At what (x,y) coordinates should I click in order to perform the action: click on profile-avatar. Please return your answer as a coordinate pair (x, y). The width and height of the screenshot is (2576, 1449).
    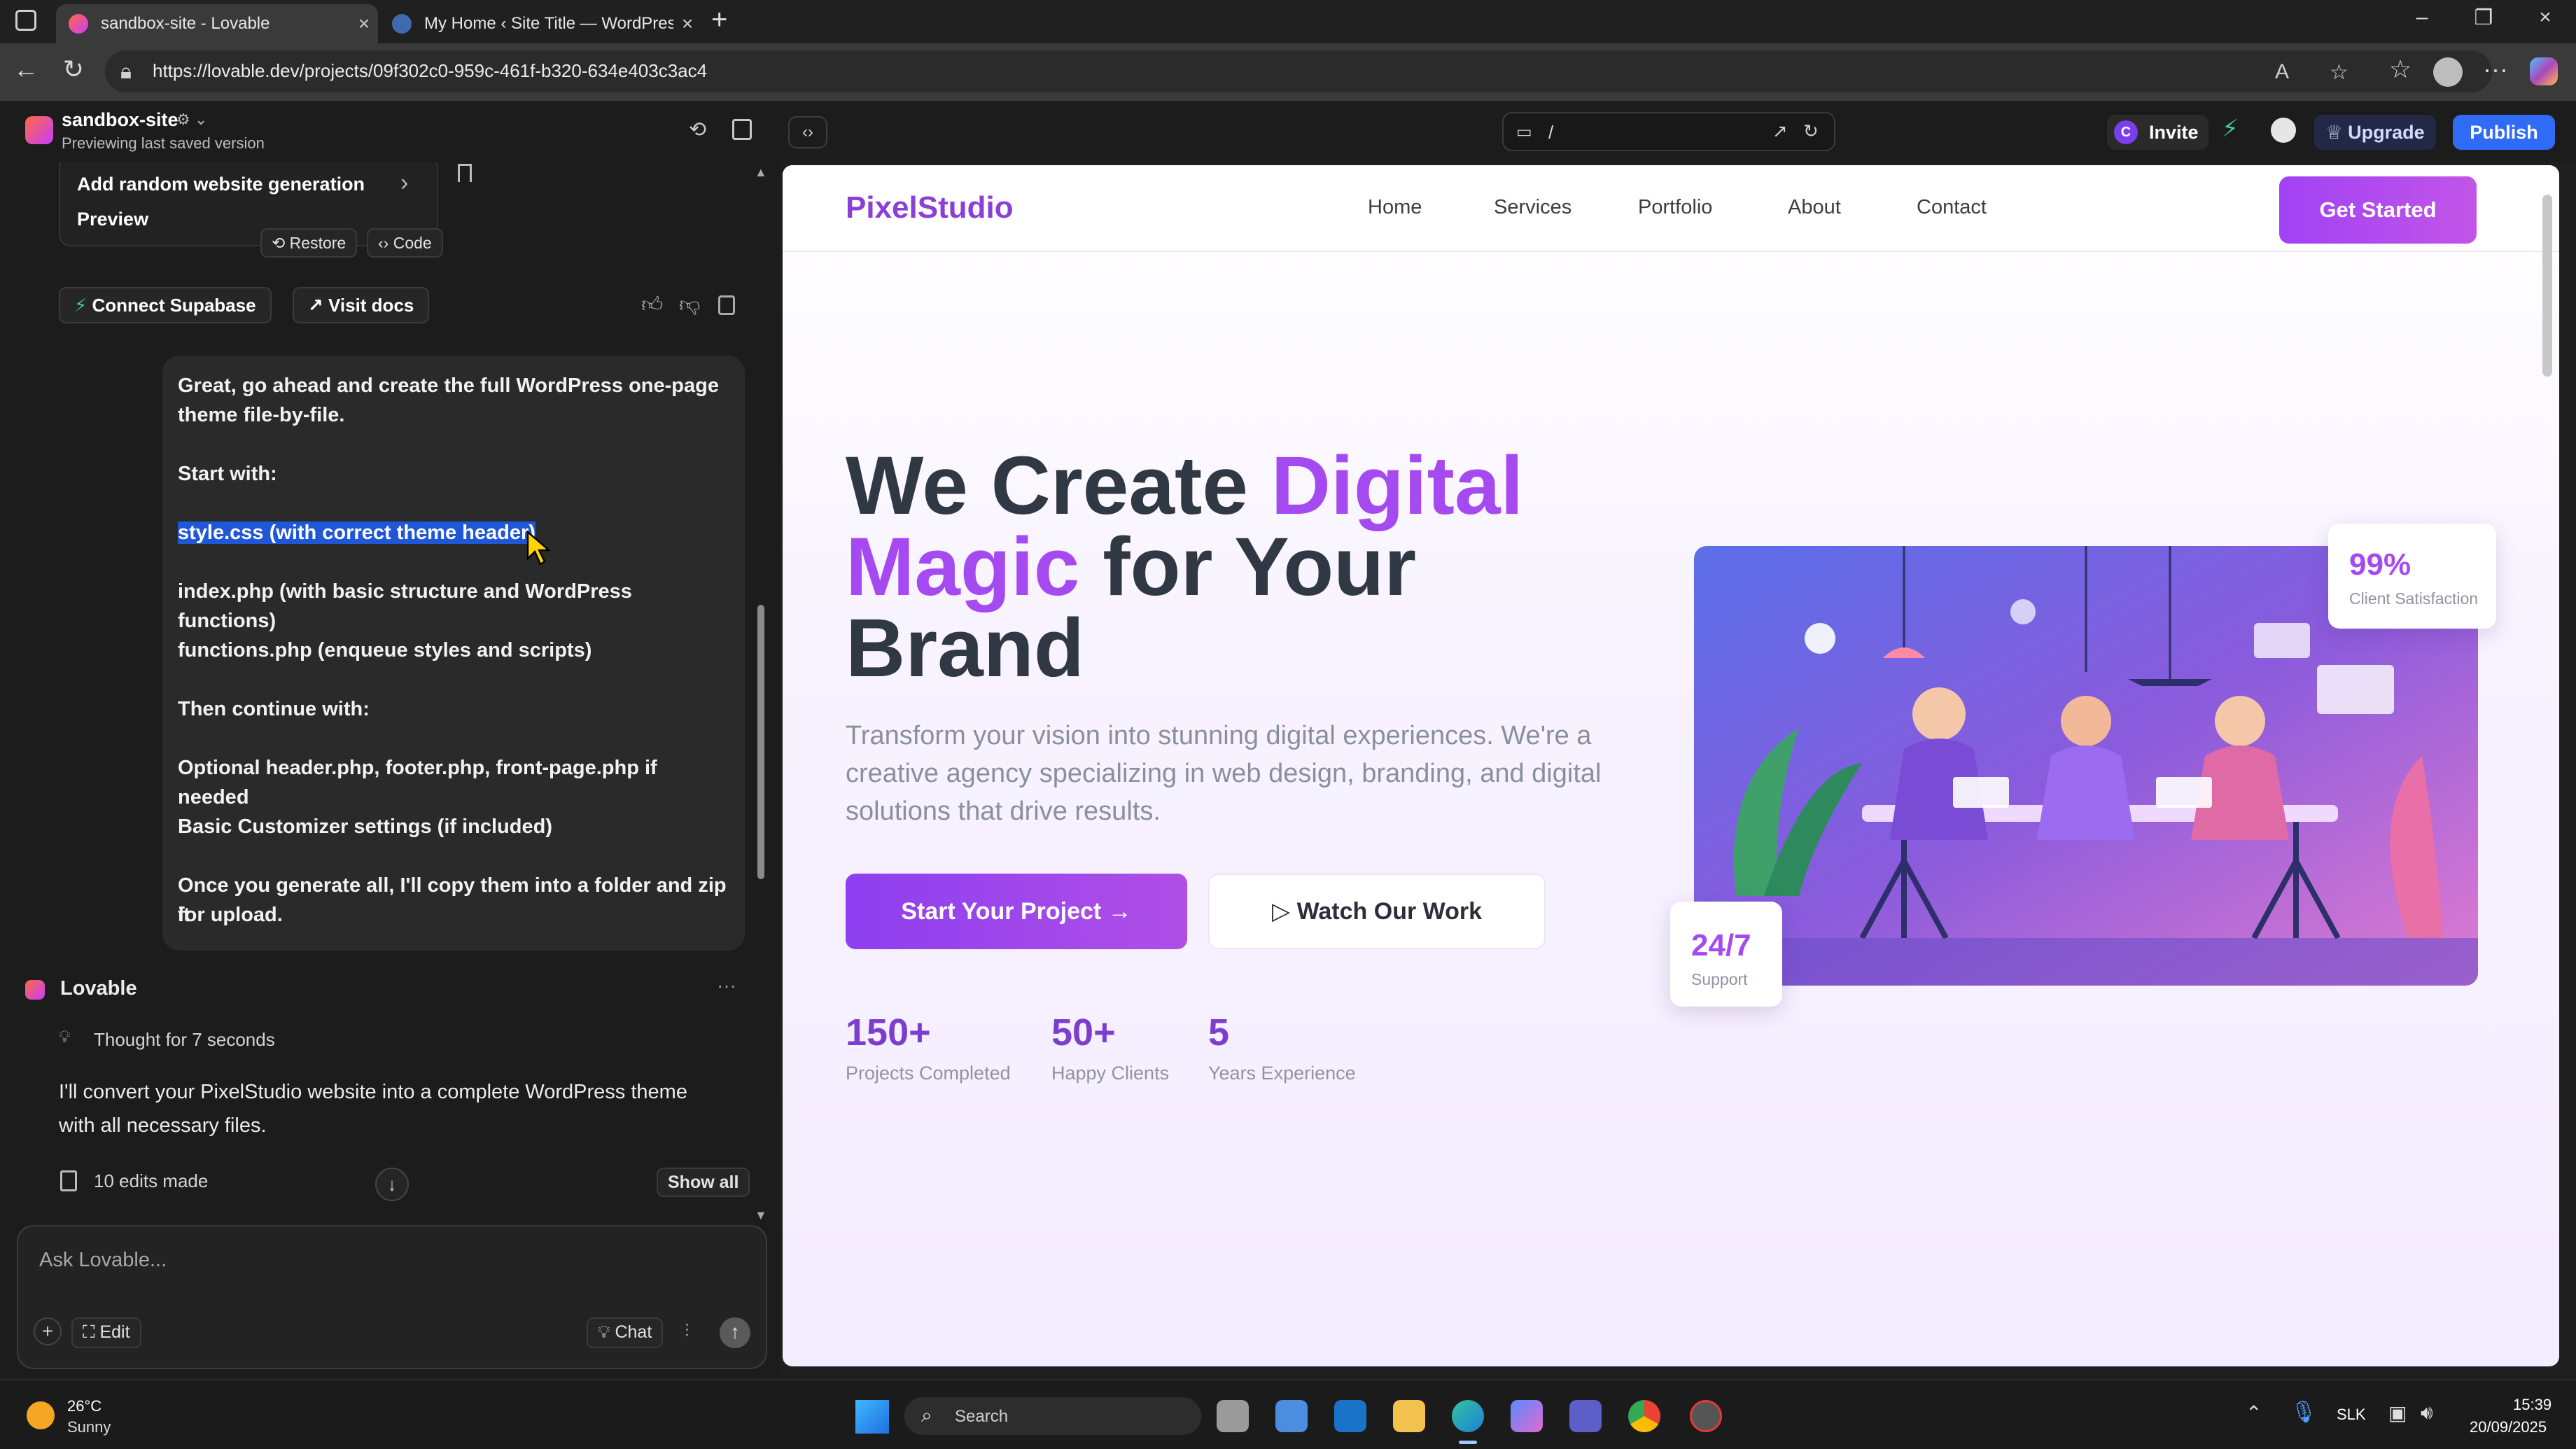
    Looking at the image, I should click on (2448, 72).